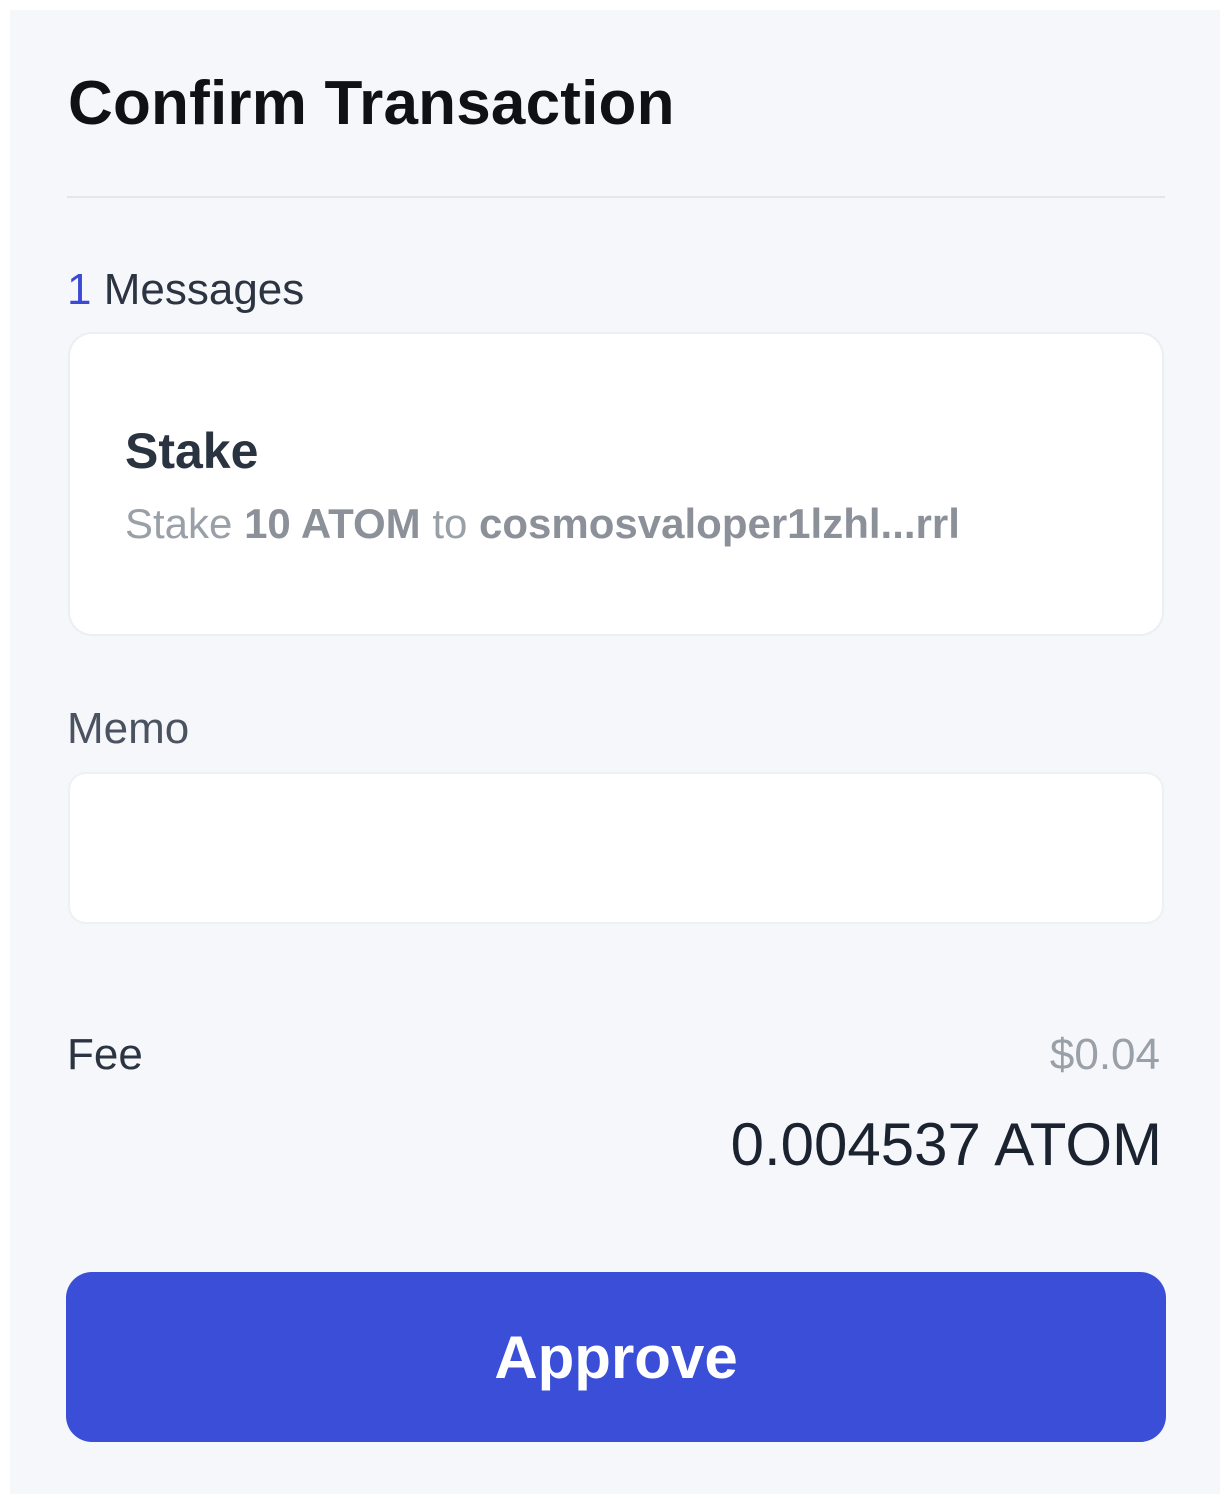  I want to click on page-title: Confirm Transaction, so click(371, 103).